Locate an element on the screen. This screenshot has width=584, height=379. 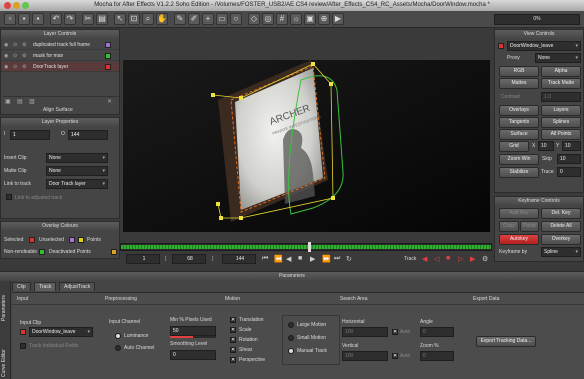
unselected-color-swatch is located at coordinates (72, 240).